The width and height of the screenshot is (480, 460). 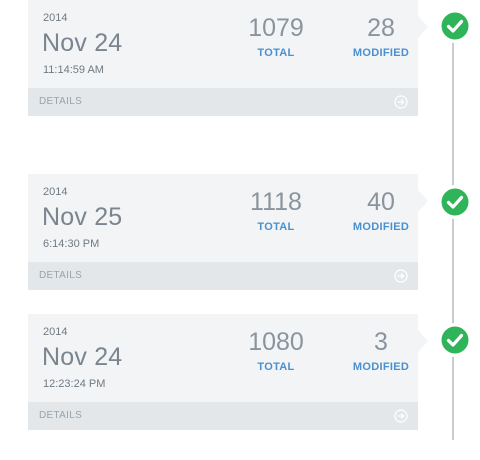 I want to click on timeline-line, so click(x=453, y=229).